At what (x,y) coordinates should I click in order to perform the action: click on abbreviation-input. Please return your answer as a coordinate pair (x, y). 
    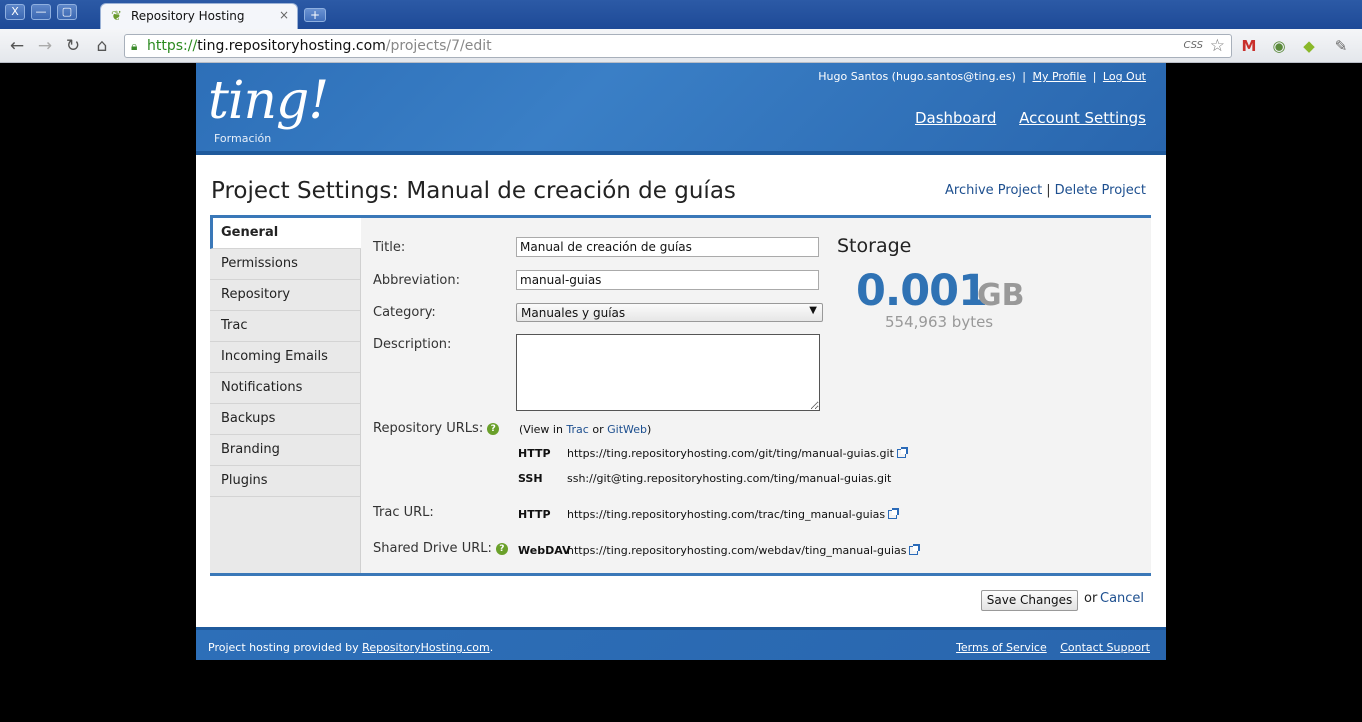
    Looking at the image, I should click on (667, 280).